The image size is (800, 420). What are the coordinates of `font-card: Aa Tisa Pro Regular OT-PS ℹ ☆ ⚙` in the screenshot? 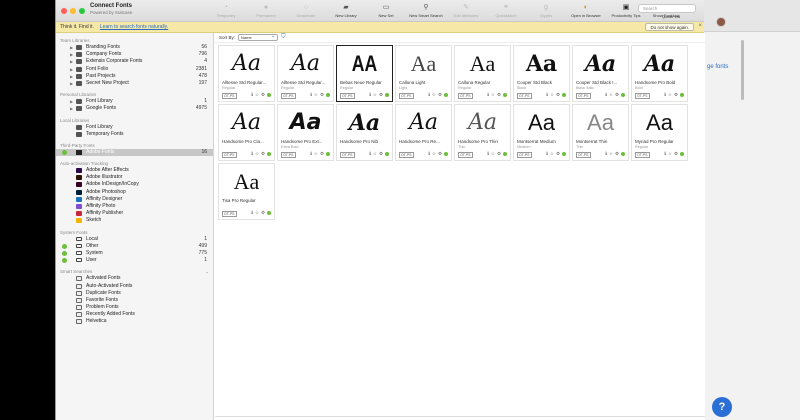 It's located at (246, 191).